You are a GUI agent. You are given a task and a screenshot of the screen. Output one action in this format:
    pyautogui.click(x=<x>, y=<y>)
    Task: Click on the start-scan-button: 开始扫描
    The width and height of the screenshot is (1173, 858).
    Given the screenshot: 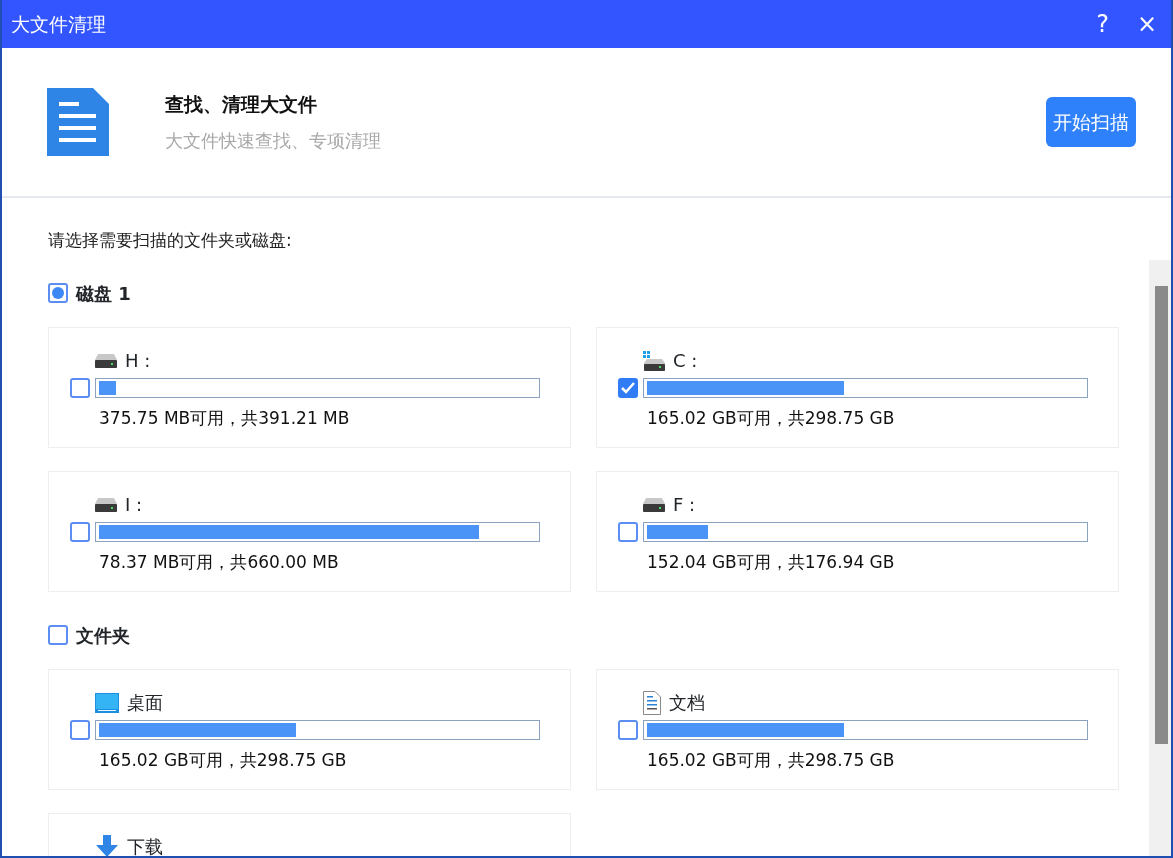 What is the action you would take?
    pyautogui.click(x=1091, y=122)
    